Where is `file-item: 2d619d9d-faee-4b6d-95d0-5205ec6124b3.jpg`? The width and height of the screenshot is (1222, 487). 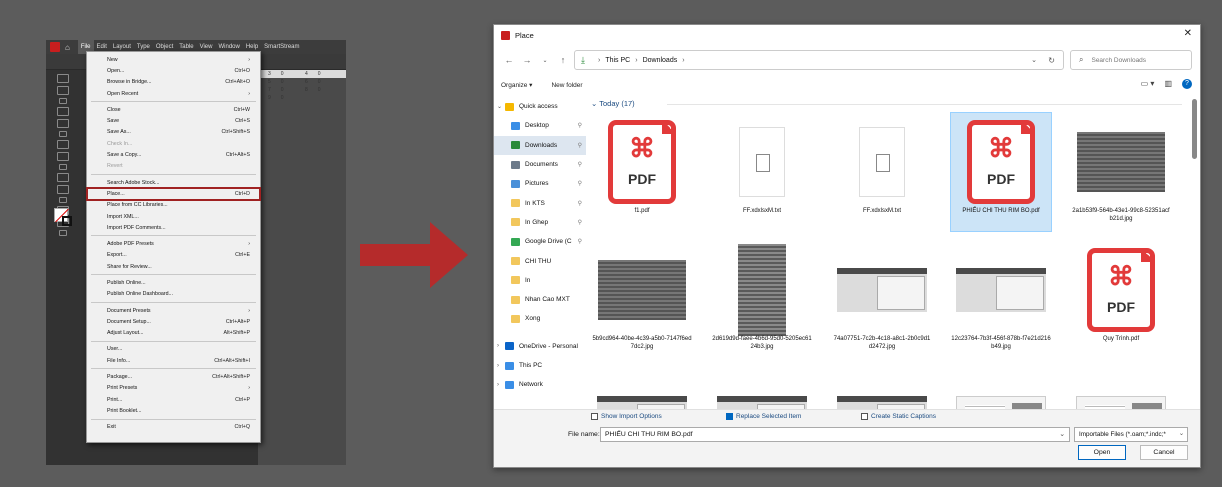 file-item: 2d619d9d-faee-4b6d-95d0-5205ec6124b3.jpg is located at coordinates (762, 300).